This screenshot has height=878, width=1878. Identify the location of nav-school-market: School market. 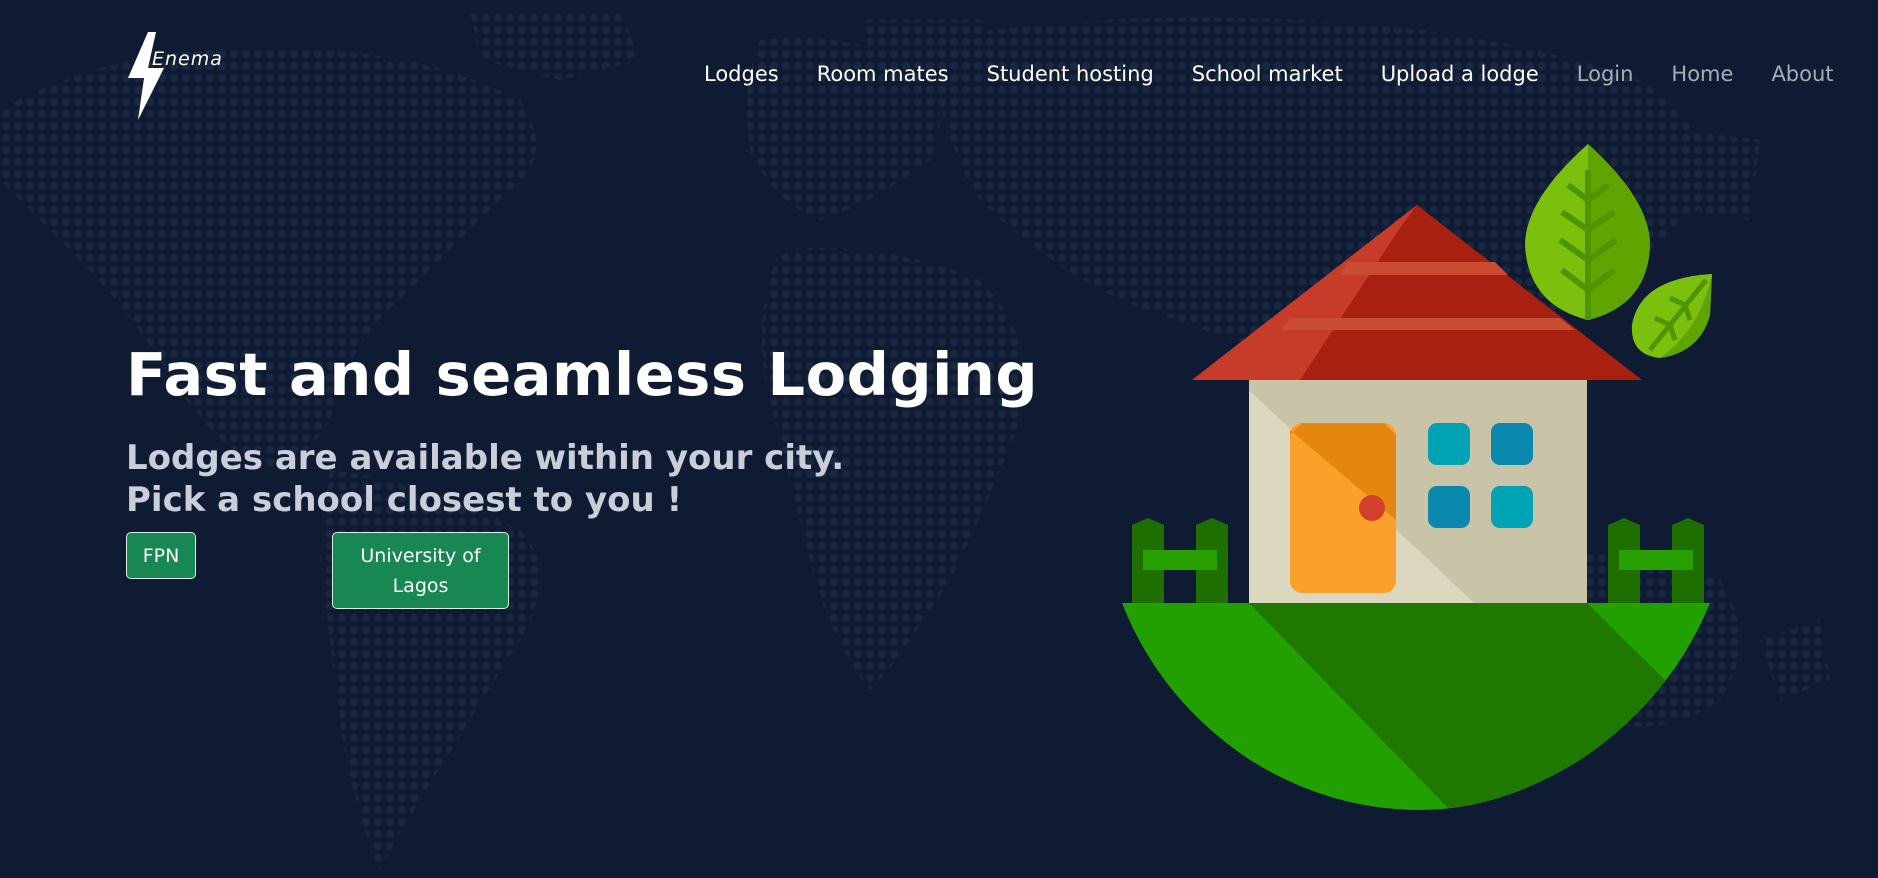
(1267, 74).